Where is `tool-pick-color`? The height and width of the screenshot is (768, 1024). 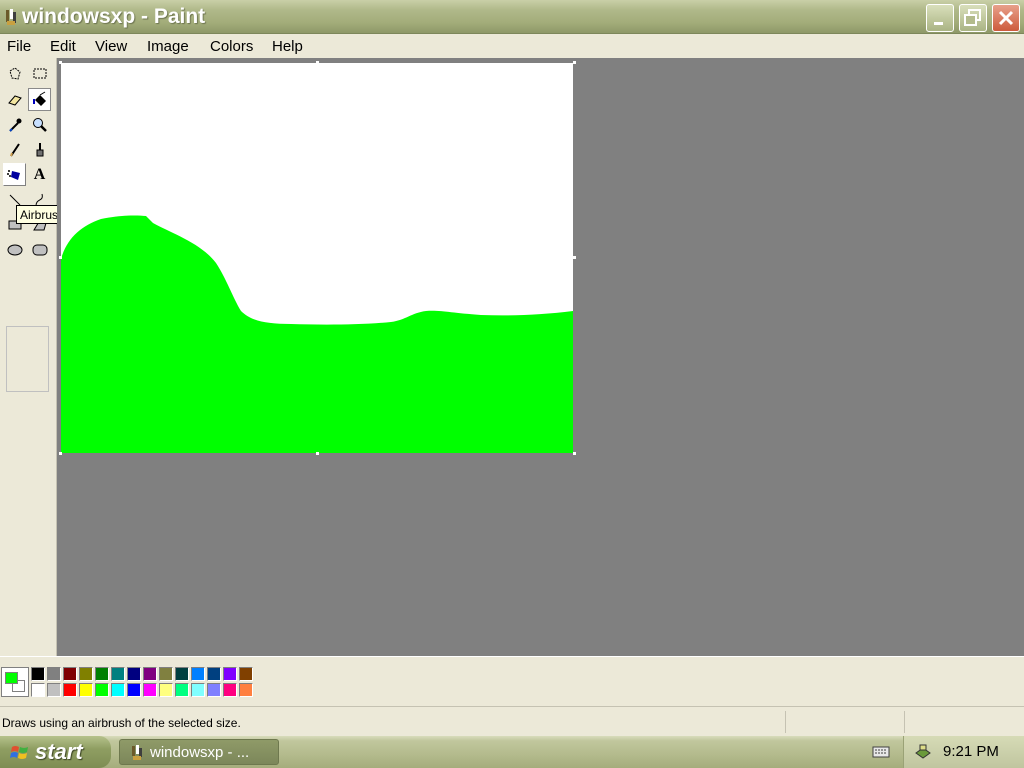
tool-pick-color is located at coordinates (14, 124).